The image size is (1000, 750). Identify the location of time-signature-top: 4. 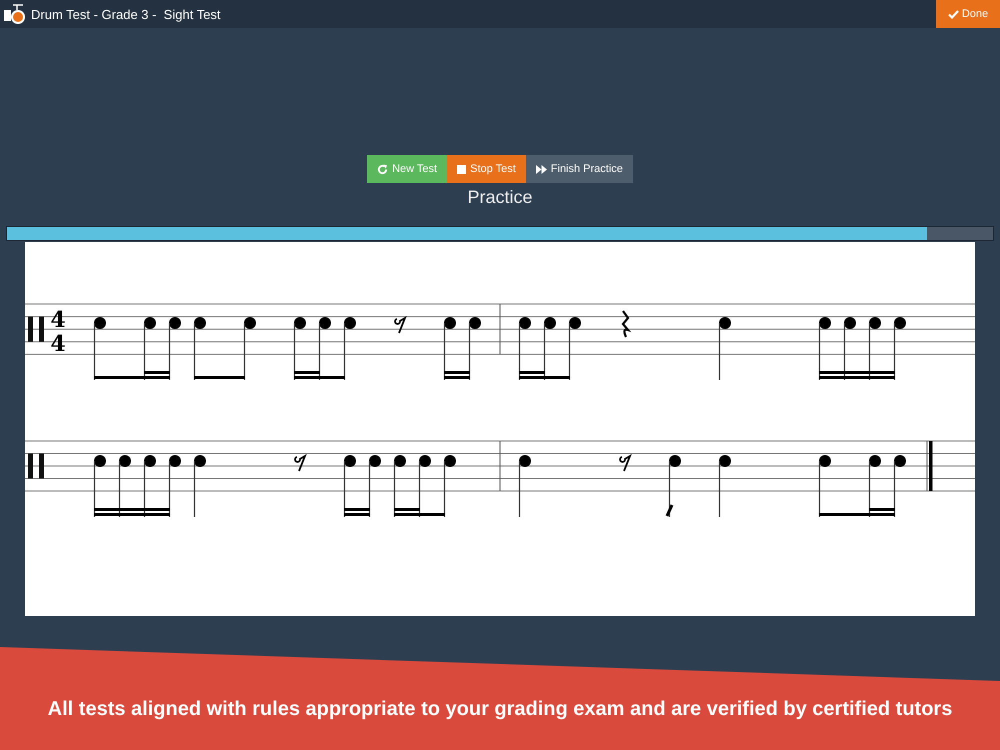
(58, 320).